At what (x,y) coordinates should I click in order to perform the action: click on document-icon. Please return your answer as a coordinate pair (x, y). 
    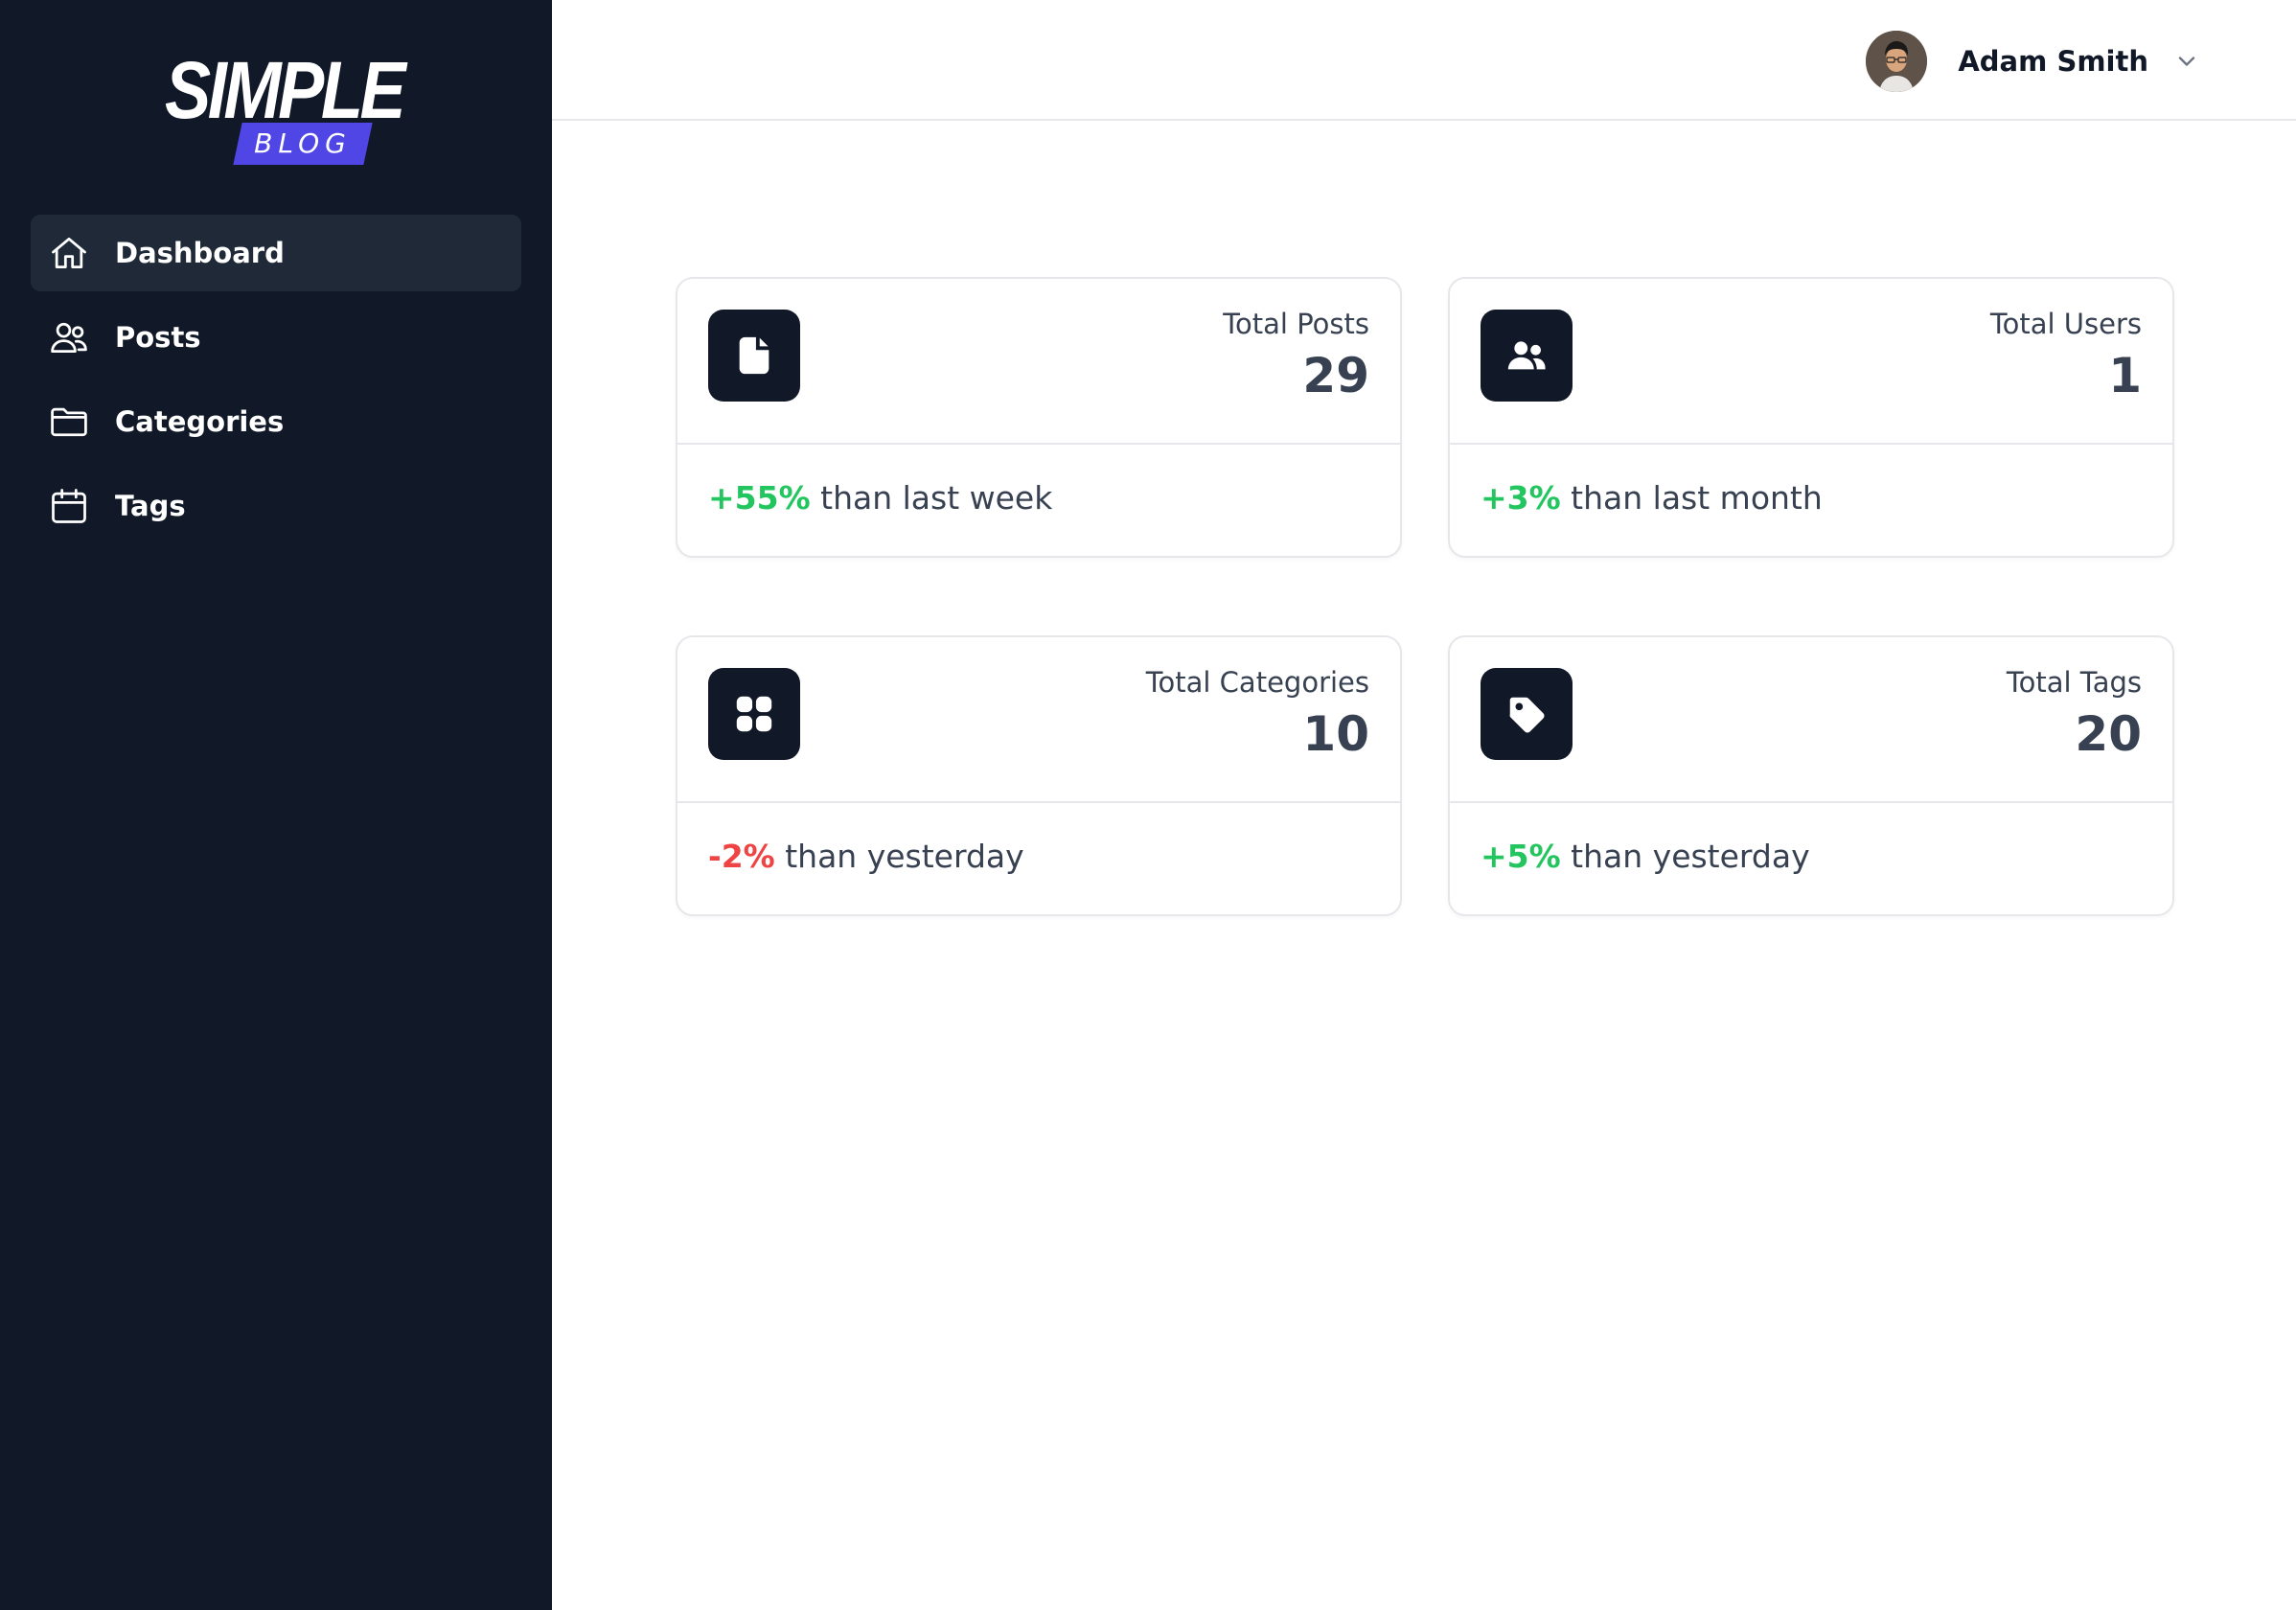
    Looking at the image, I should click on (754, 356).